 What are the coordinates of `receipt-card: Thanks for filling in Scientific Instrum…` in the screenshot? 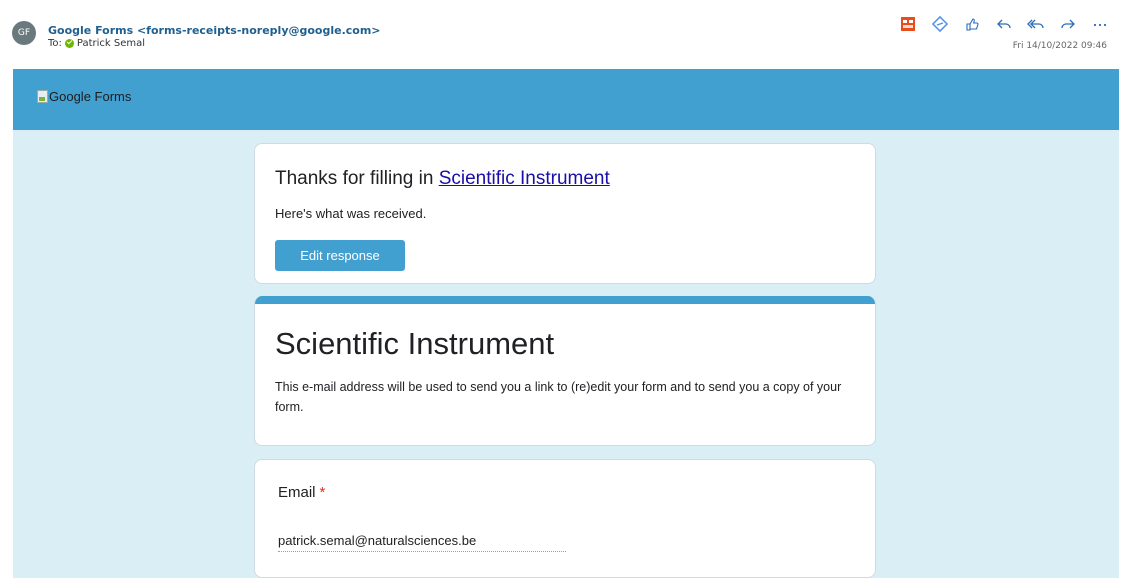 It's located at (565, 213).